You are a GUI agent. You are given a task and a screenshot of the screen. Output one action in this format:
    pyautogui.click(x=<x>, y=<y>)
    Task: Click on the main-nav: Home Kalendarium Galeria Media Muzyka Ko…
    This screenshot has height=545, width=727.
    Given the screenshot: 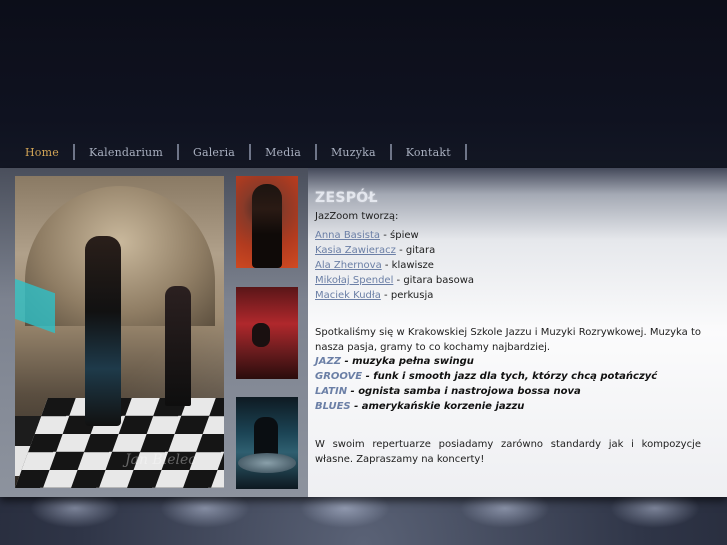 What is the action you would take?
    pyautogui.click(x=363, y=152)
    